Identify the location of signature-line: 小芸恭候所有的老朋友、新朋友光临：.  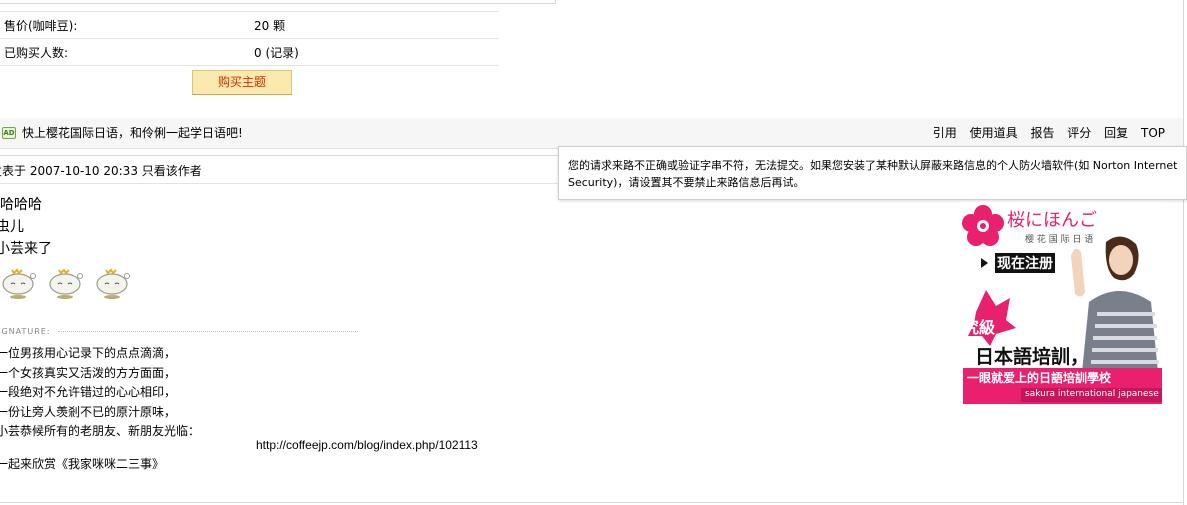
(100, 431).